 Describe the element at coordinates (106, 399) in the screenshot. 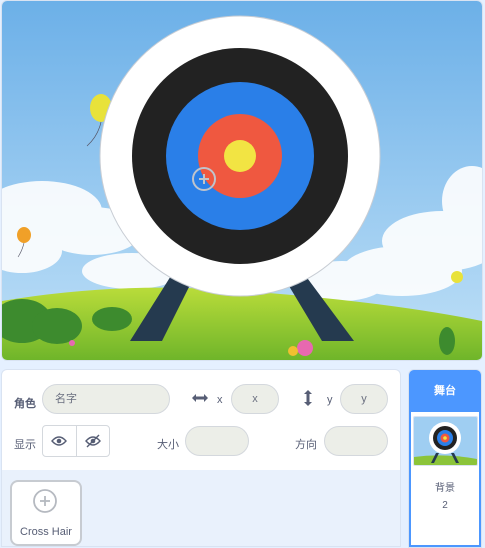

I see `sprite-name-input` at that location.